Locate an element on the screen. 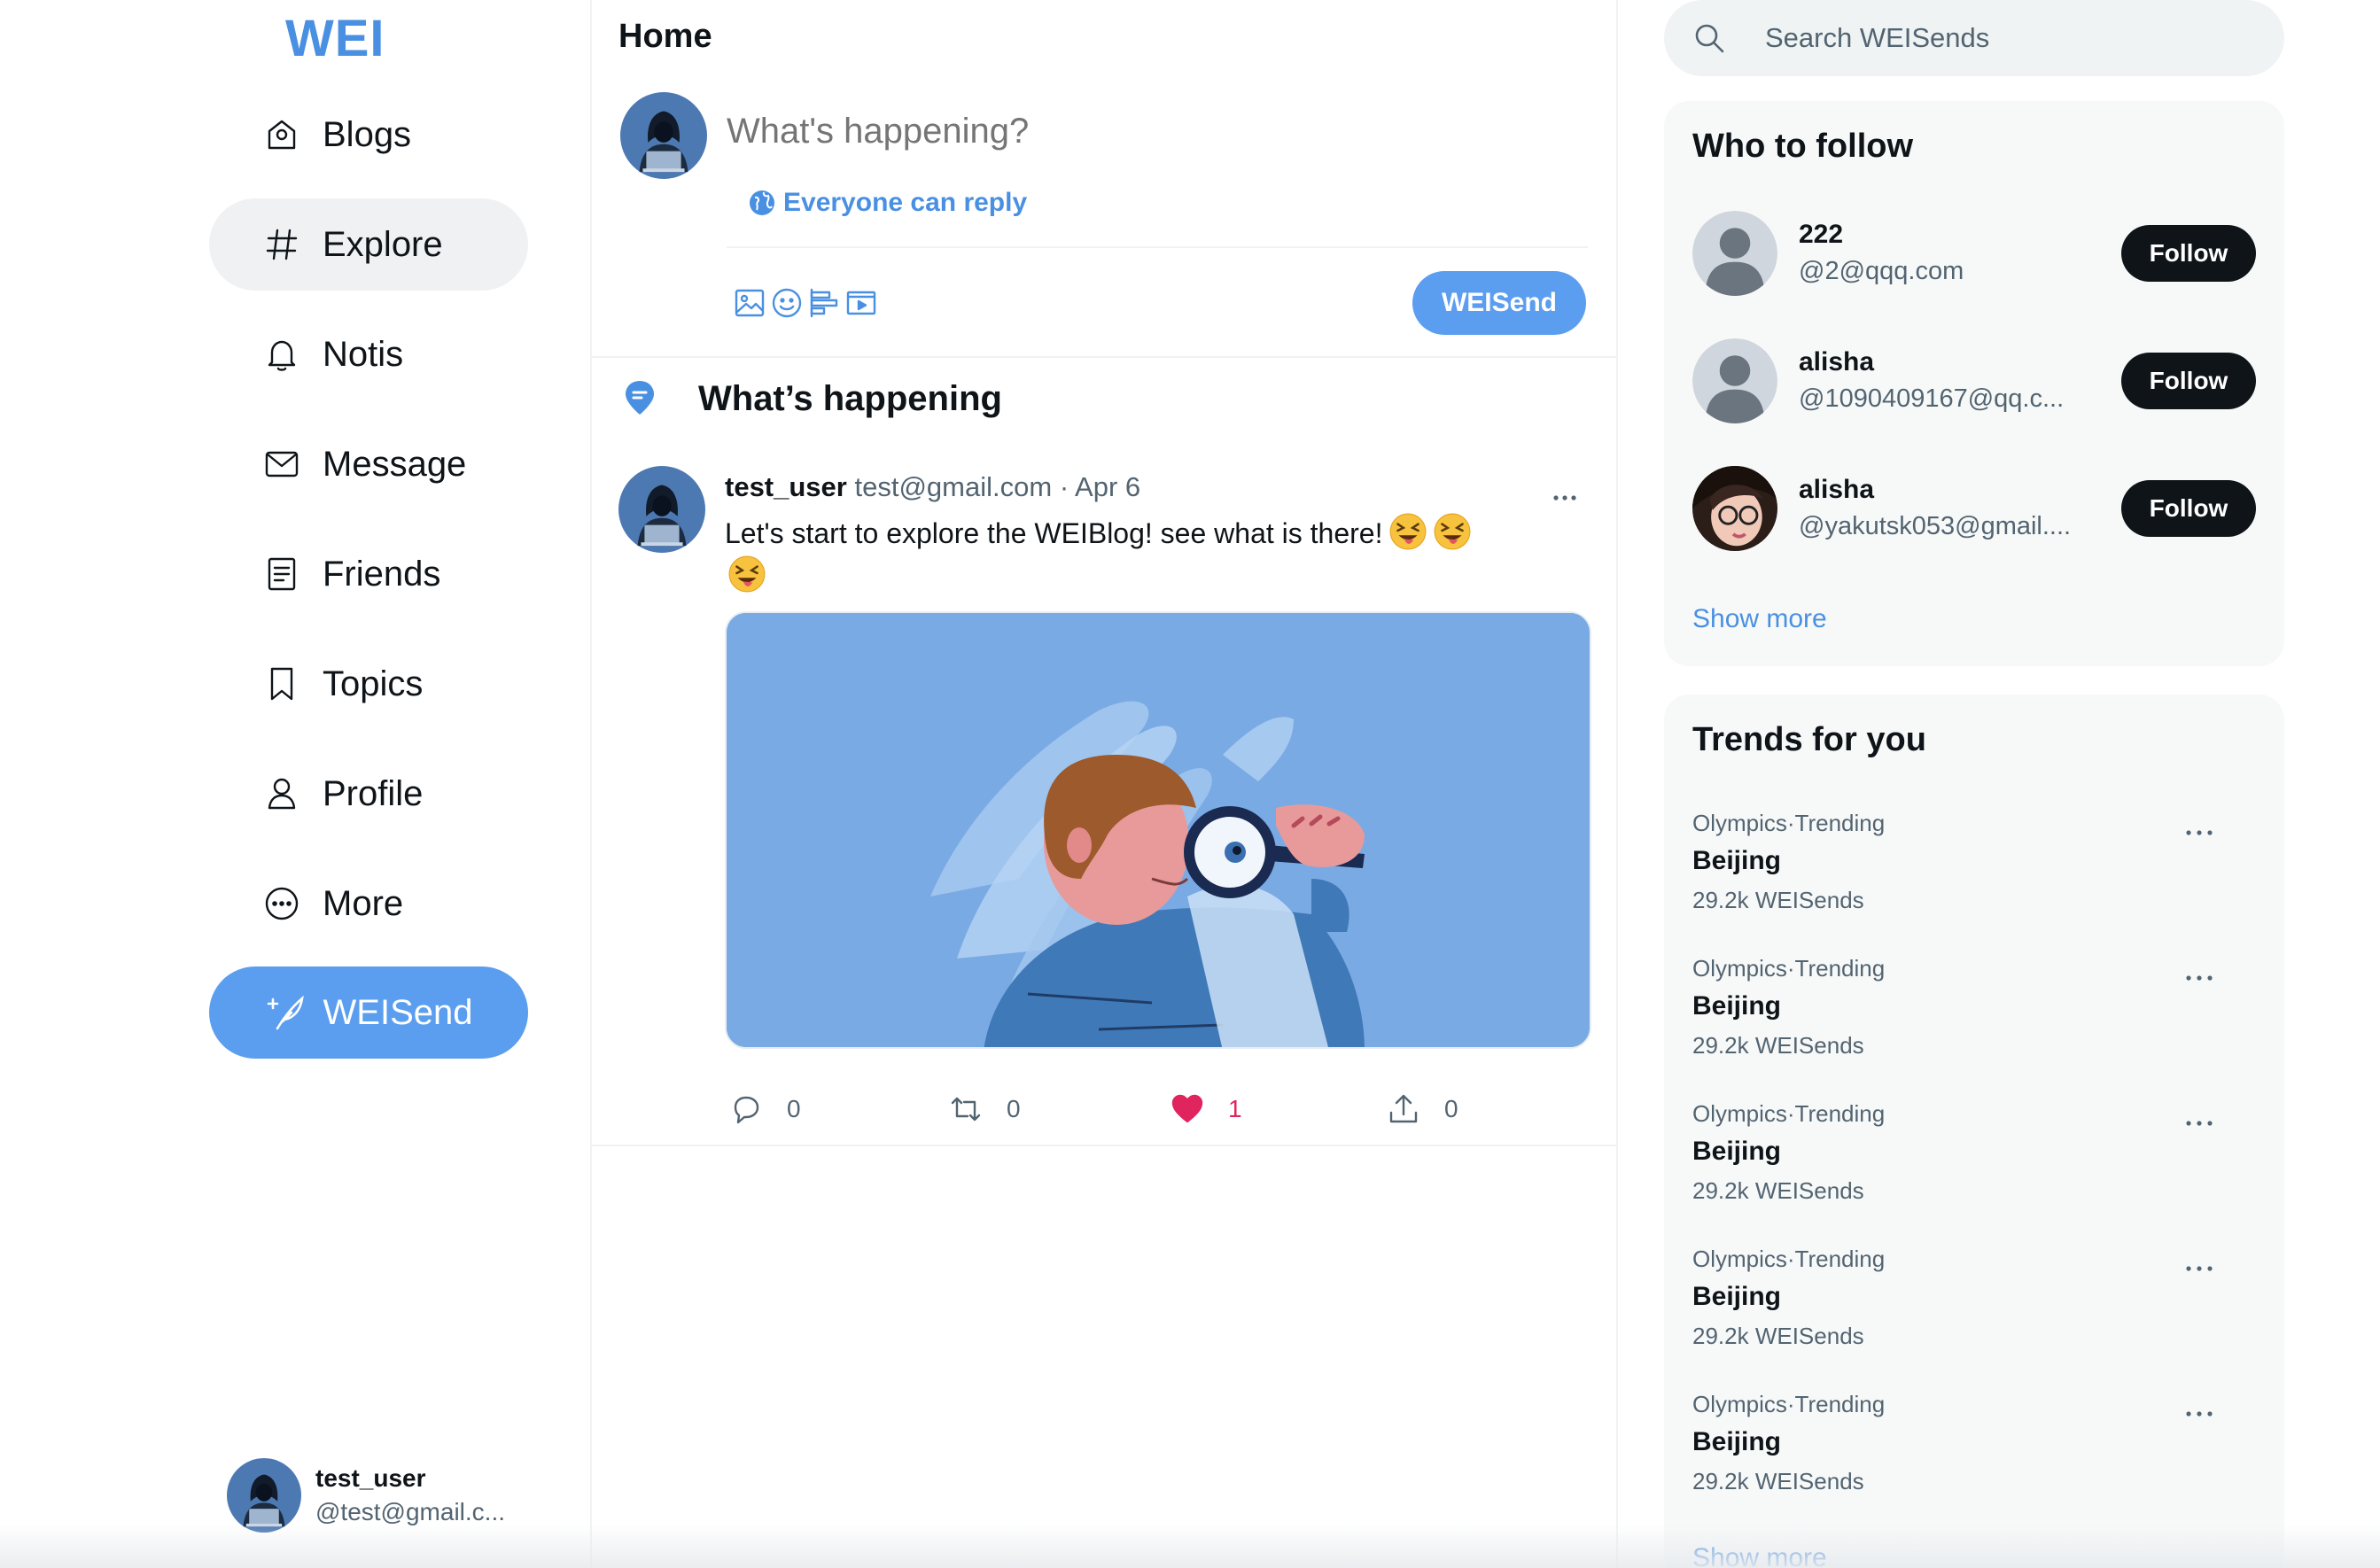 Image resolution: width=2380 pixels, height=1568 pixels. home-icon is located at coordinates (282, 134).